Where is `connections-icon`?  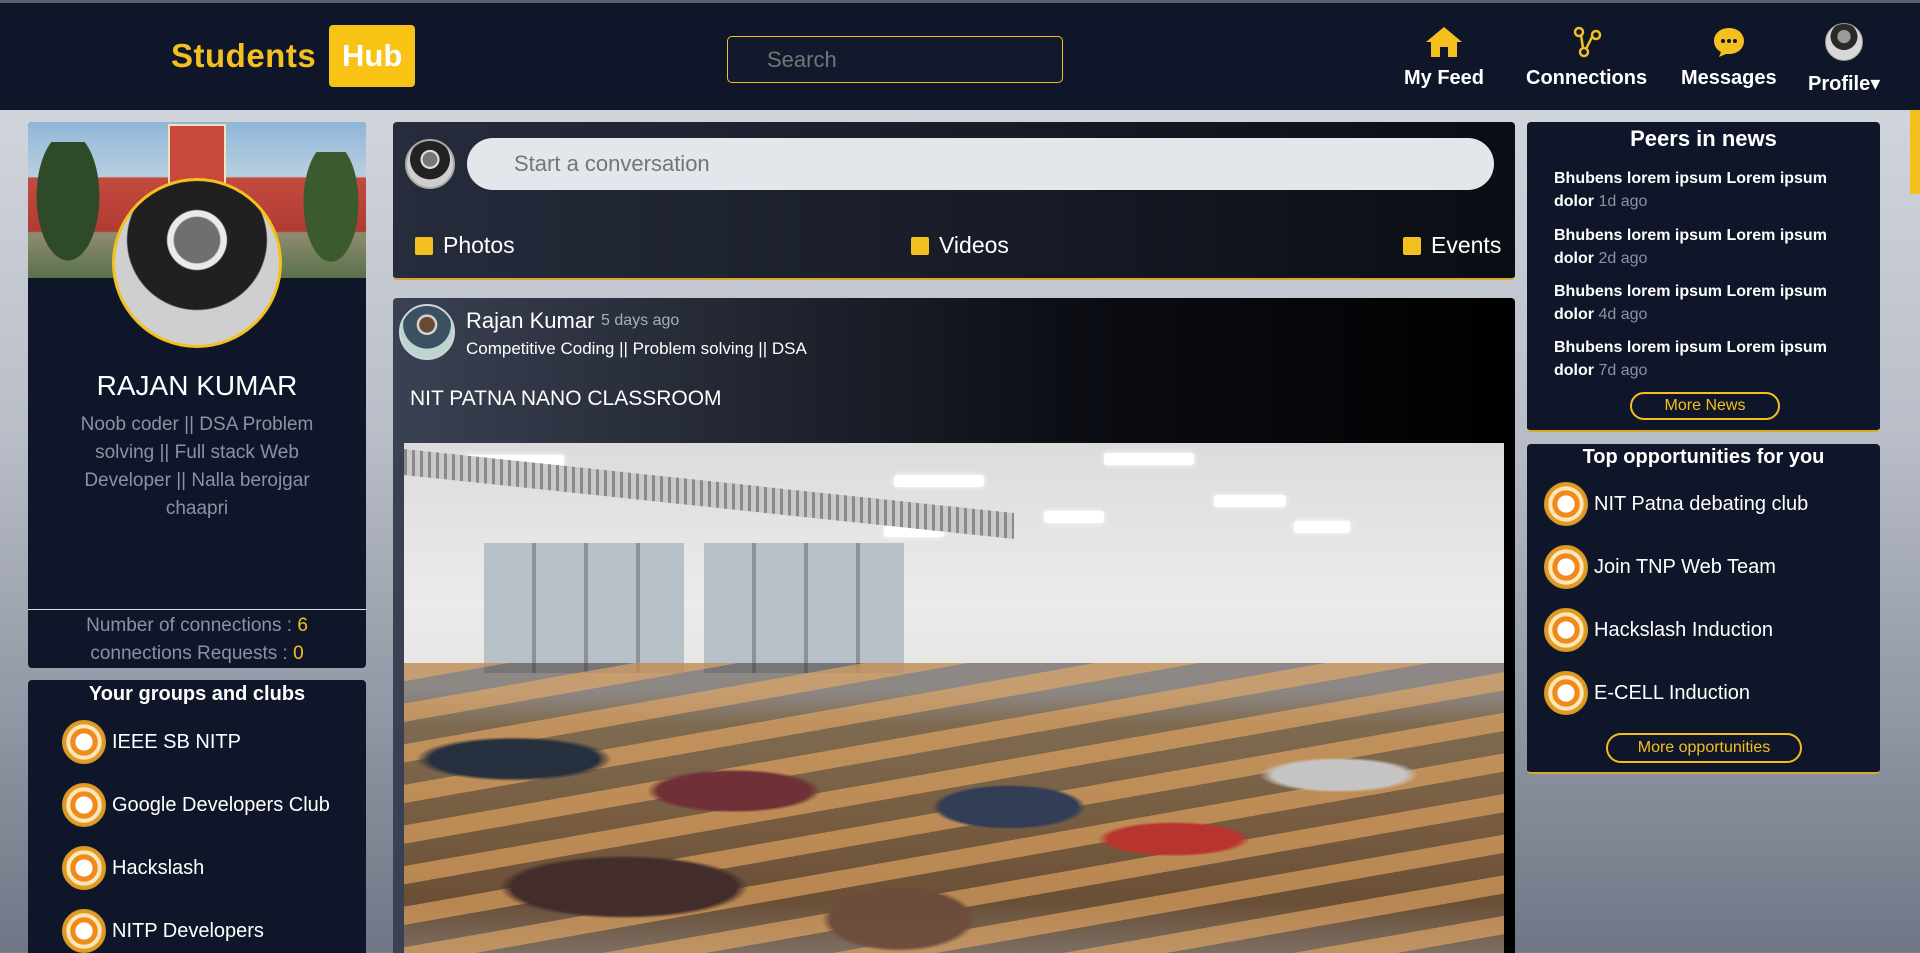 connections-icon is located at coordinates (1587, 42).